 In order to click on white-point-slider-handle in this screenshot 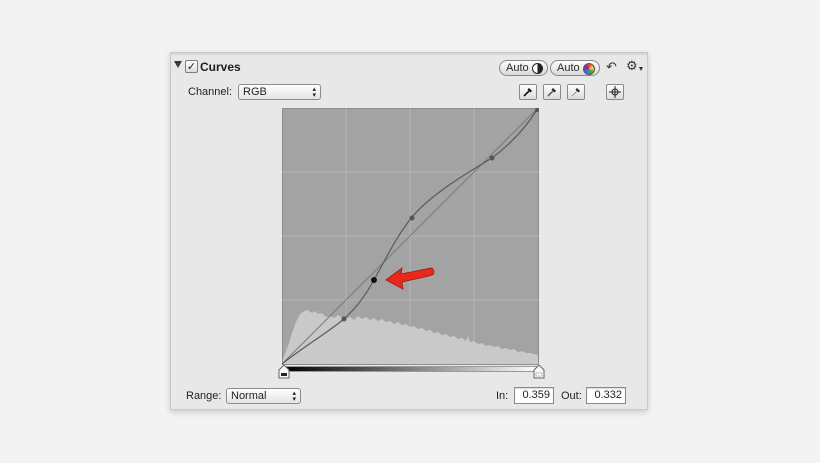, I will do `click(539, 372)`.